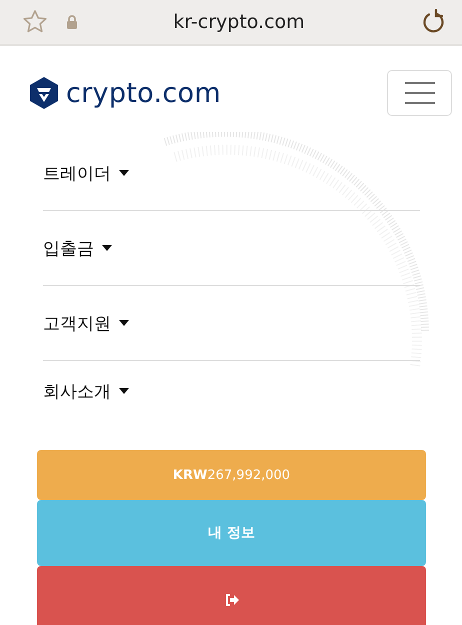 The width and height of the screenshot is (462, 625). Describe the element at coordinates (231, 600) in the screenshot. I see `logout-icon` at that location.